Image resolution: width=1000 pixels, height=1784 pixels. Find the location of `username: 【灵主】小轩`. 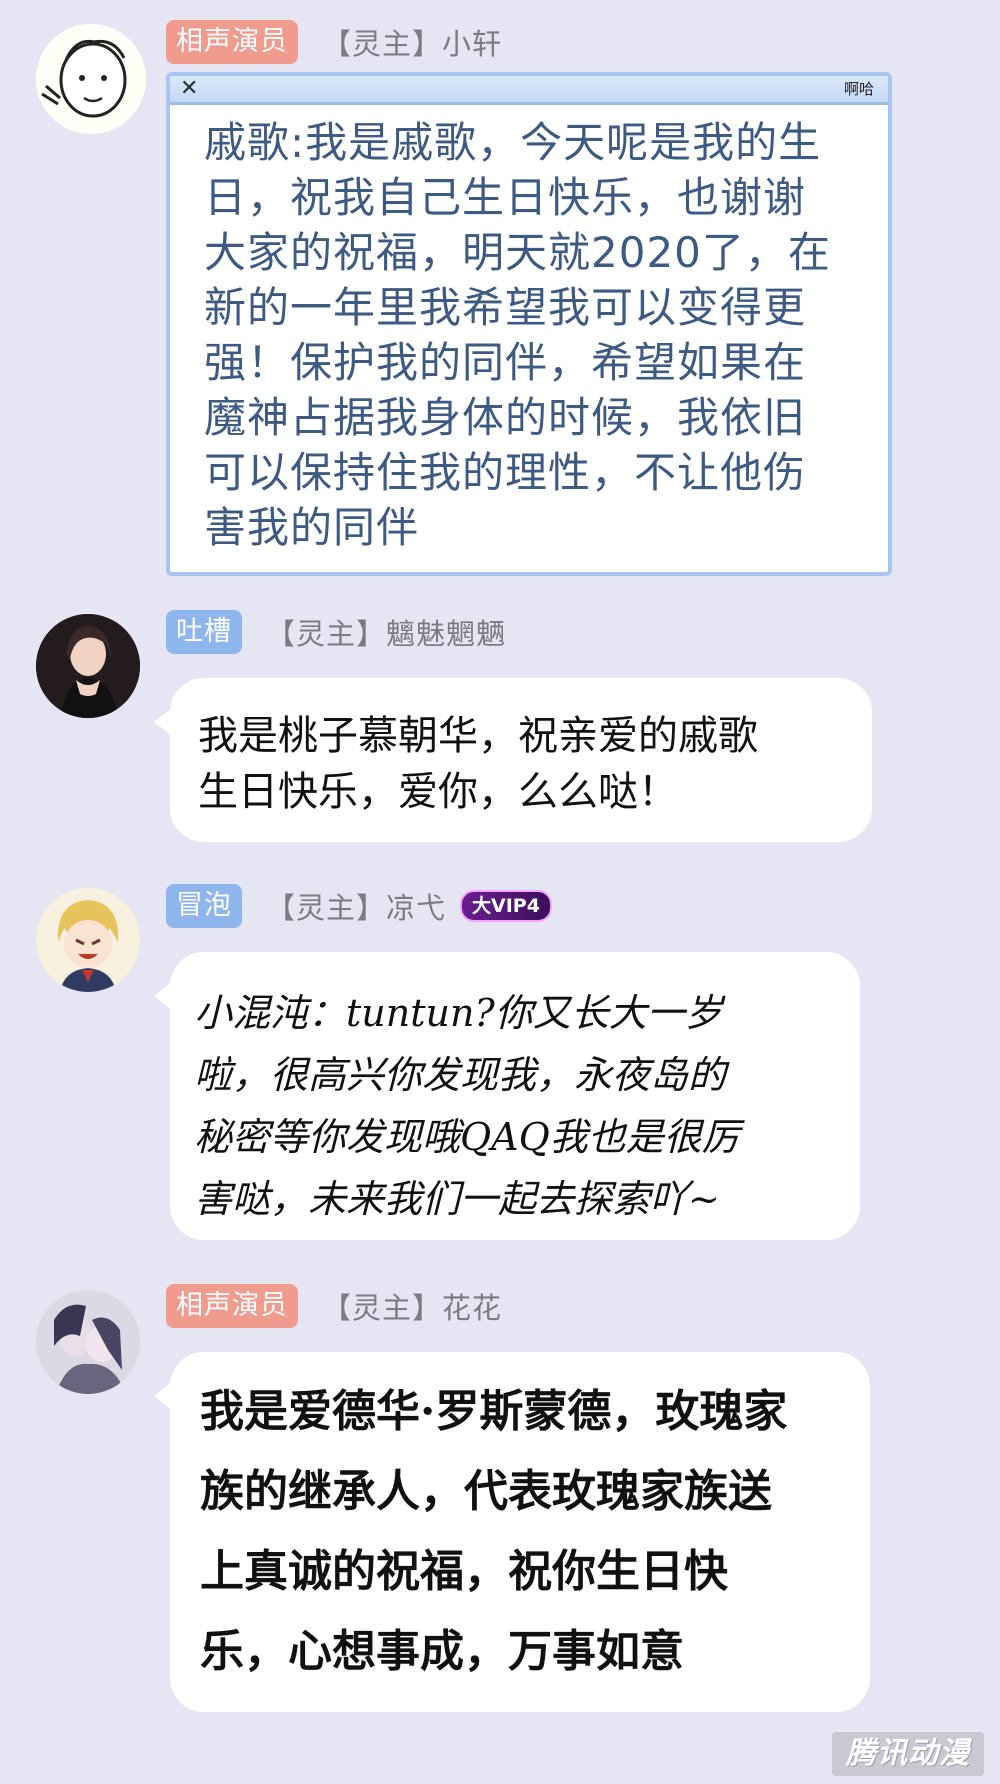

username: 【灵主】小轩 is located at coordinates (412, 42).